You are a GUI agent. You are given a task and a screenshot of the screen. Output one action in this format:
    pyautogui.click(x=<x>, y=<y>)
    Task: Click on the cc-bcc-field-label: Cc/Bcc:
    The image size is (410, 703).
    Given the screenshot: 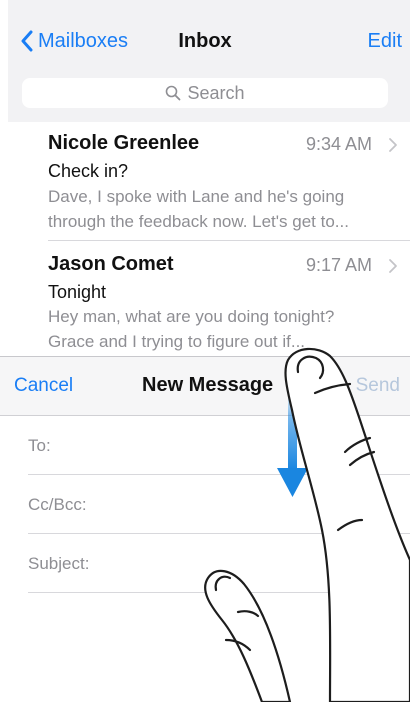 What is the action you would take?
    pyautogui.click(x=57, y=504)
    